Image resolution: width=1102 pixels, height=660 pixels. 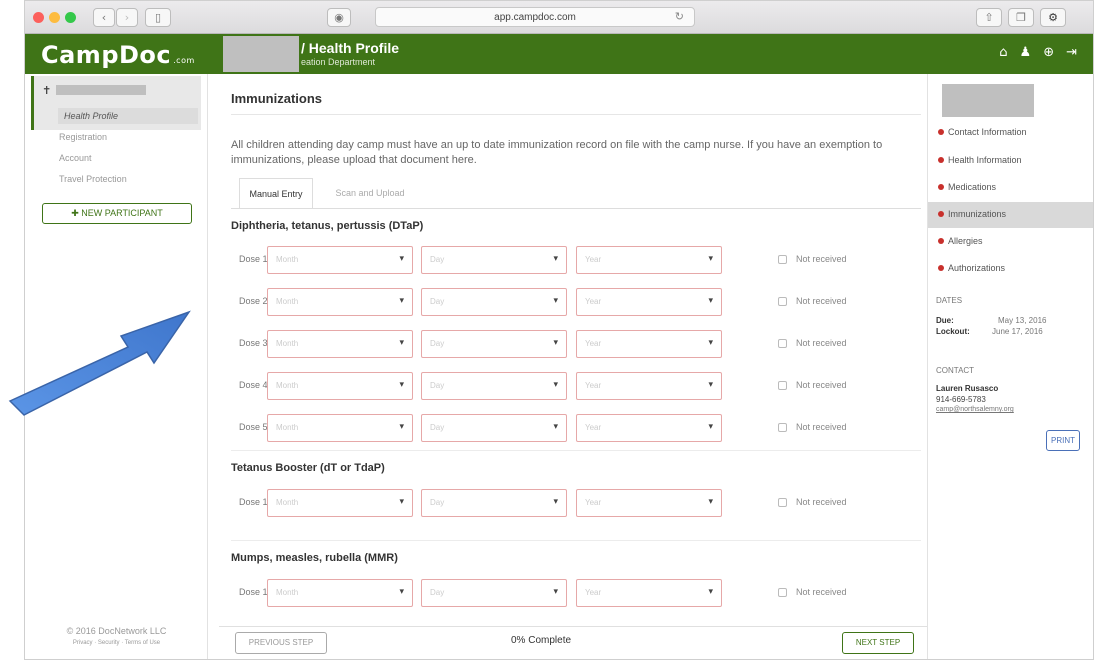 What do you see at coordinates (117, 213) in the screenshot?
I see `new-participant-button: ✚ NEW PARTICIPANT` at bounding box center [117, 213].